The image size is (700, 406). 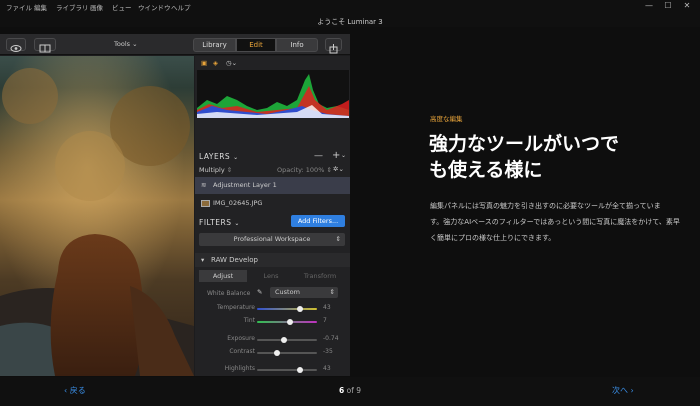 I want to click on close-button: ✕, so click(x=687, y=5).